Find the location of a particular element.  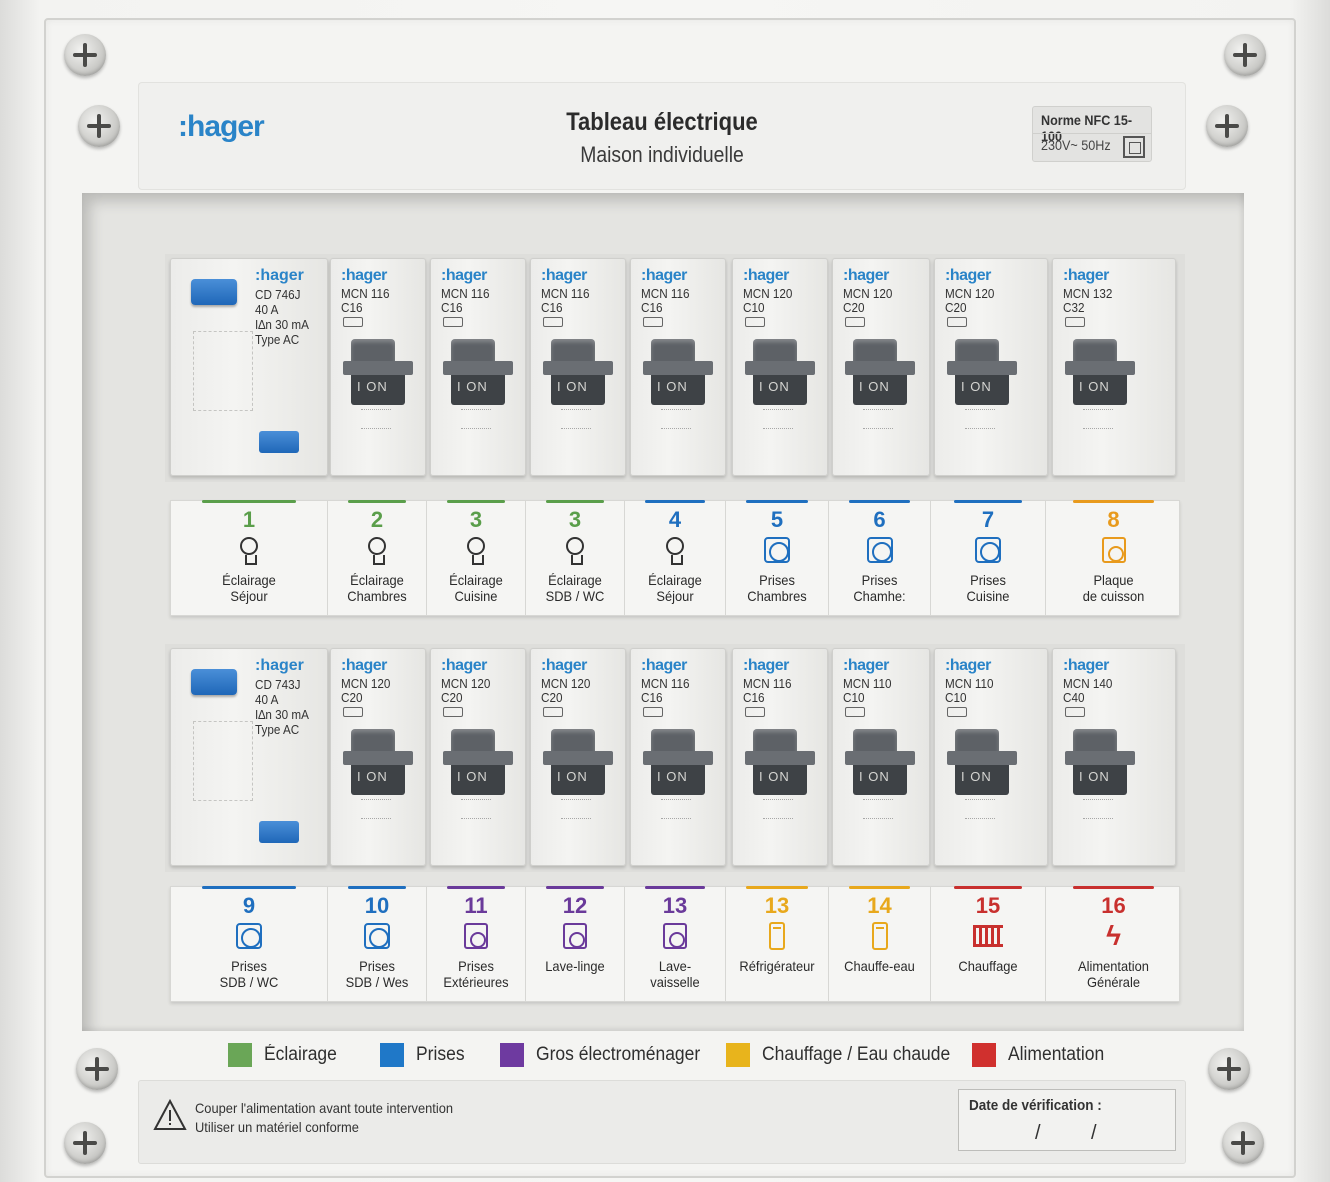

circuit-breaker: :hager MCN 120 C10 I ON is located at coordinates (780, 367).